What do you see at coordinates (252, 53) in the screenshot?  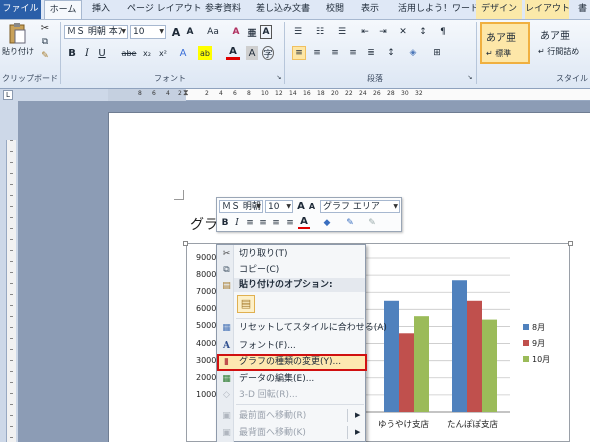 I see `char-shading-icon: A` at bounding box center [252, 53].